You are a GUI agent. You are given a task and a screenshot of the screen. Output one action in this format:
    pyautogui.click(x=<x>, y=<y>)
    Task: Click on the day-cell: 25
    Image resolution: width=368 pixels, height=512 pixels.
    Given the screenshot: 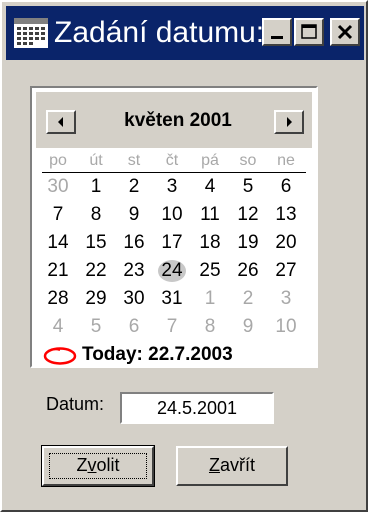 What is the action you would take?
    pyautogui.click(x=210, y=271)
    